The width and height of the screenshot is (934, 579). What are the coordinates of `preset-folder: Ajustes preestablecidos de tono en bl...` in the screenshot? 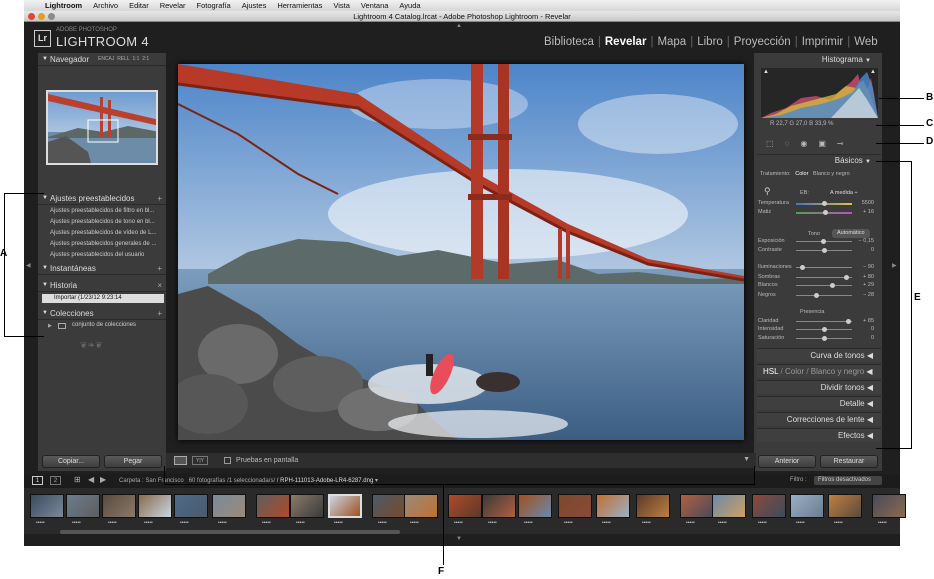 It's located at (104, 222).